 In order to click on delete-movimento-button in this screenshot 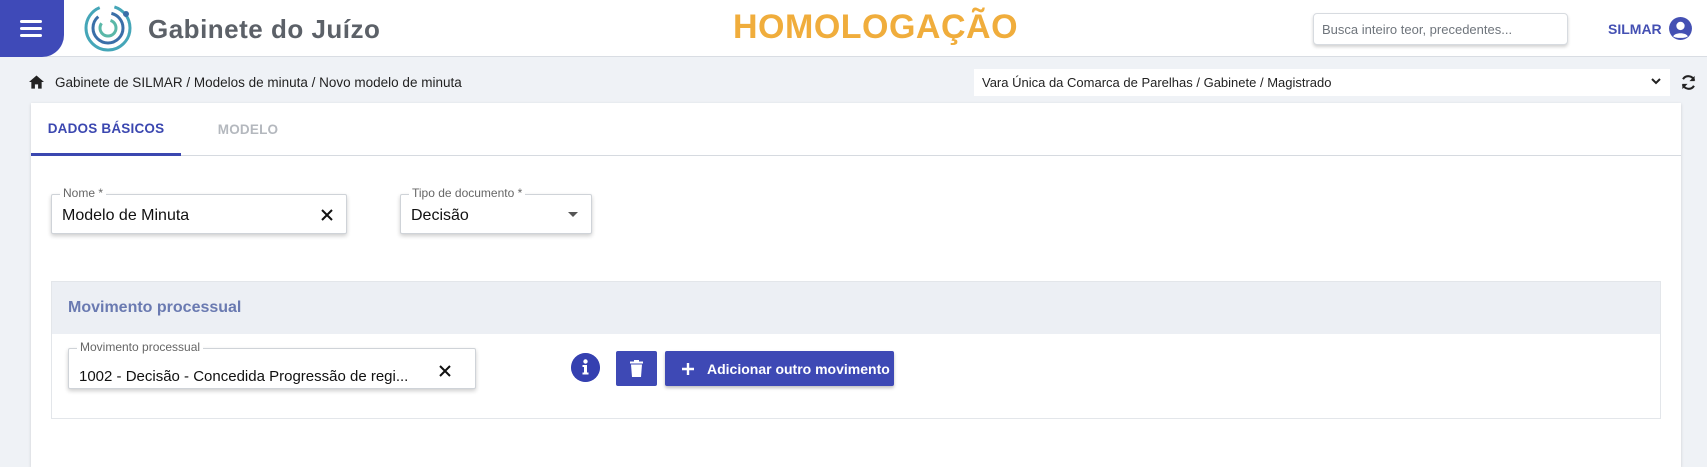, I will do `click(636, 368)`.